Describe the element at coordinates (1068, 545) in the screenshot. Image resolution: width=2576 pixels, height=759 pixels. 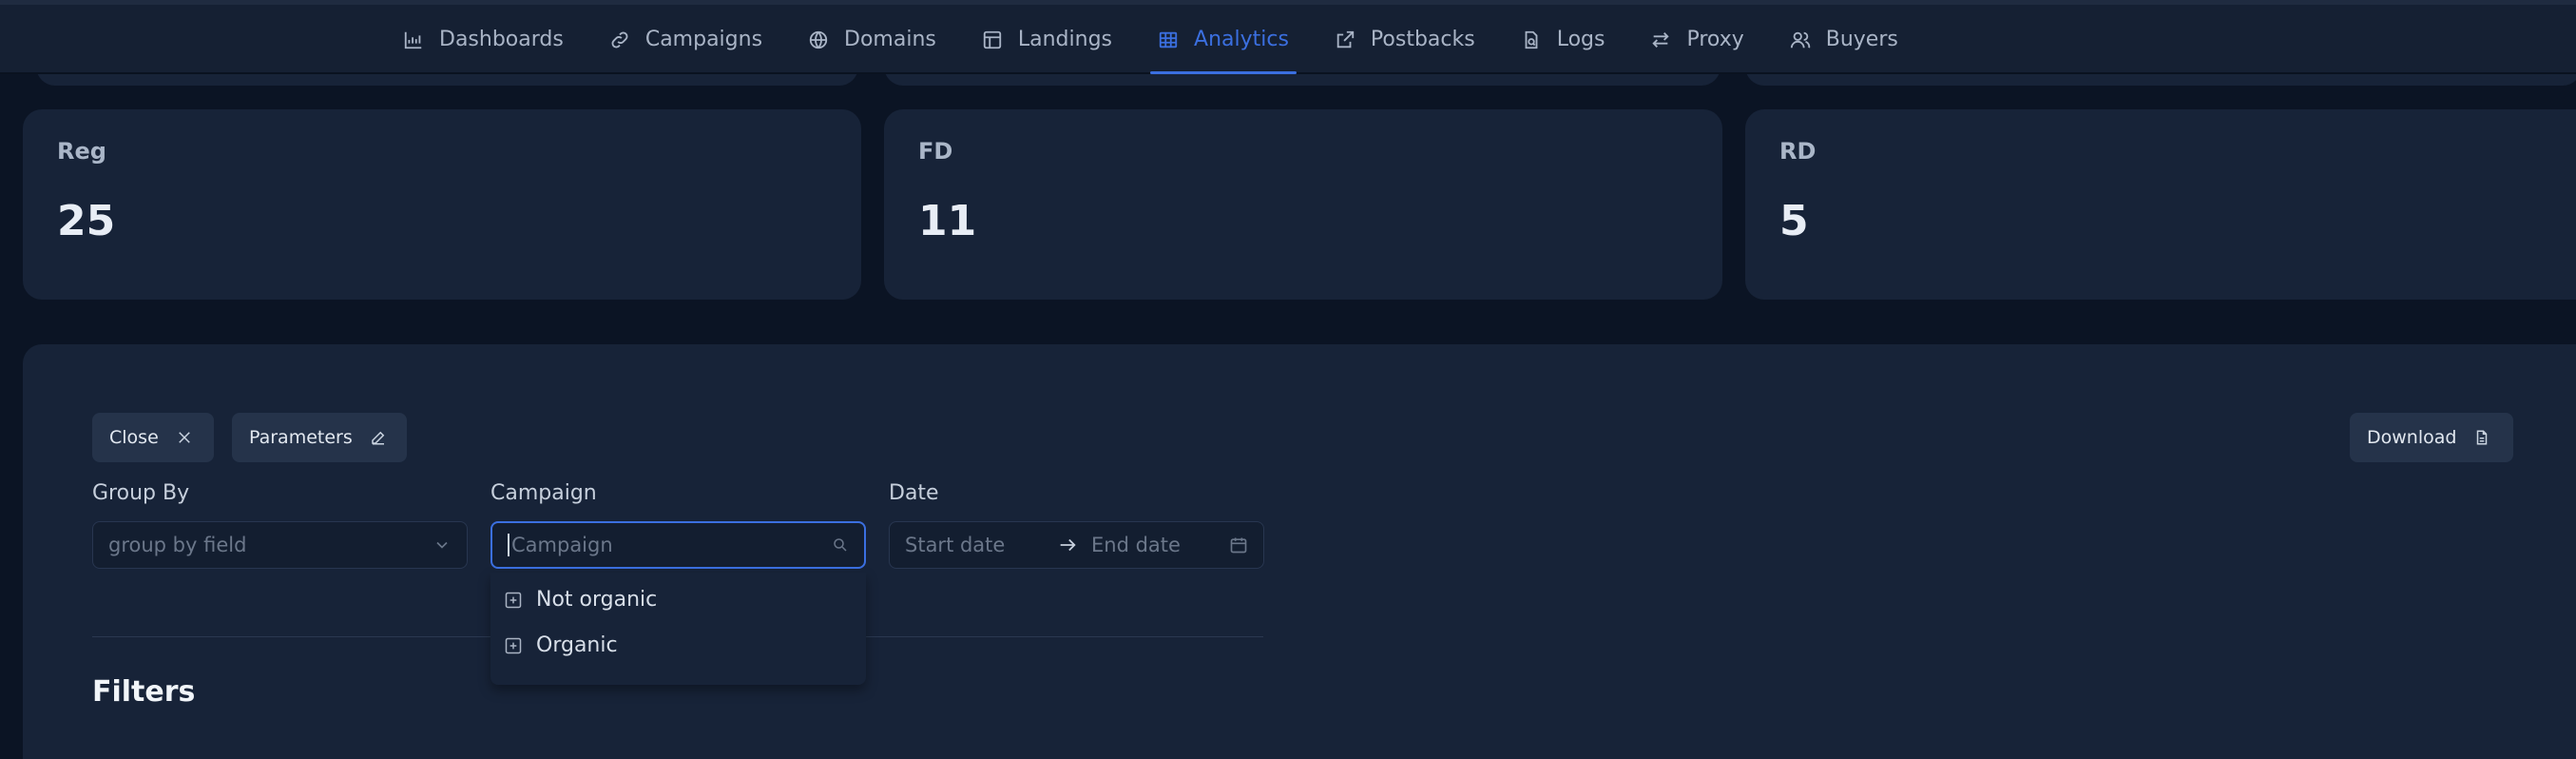
I see `arrow-right-icon` at that location.